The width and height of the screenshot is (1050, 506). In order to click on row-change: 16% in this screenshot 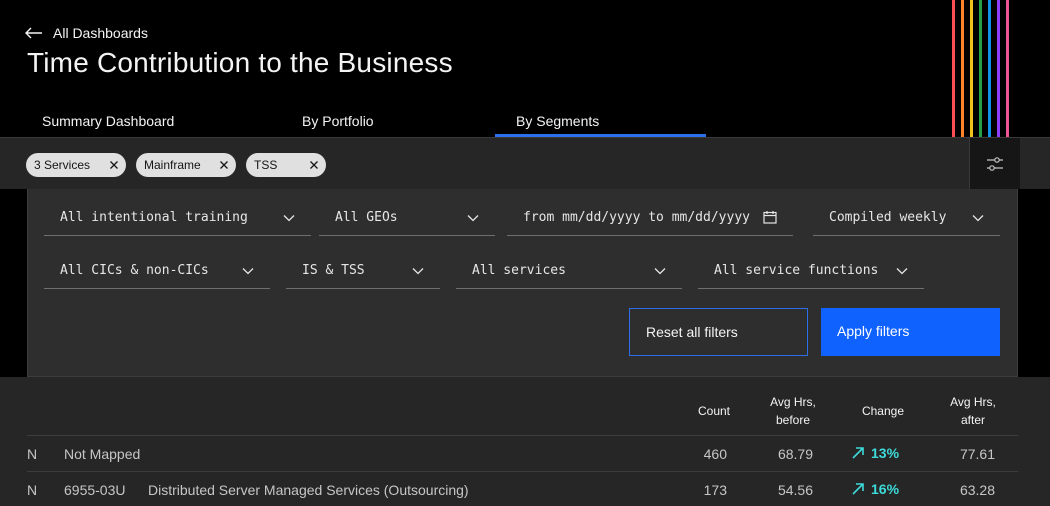, I will do `click(875, 489)`.